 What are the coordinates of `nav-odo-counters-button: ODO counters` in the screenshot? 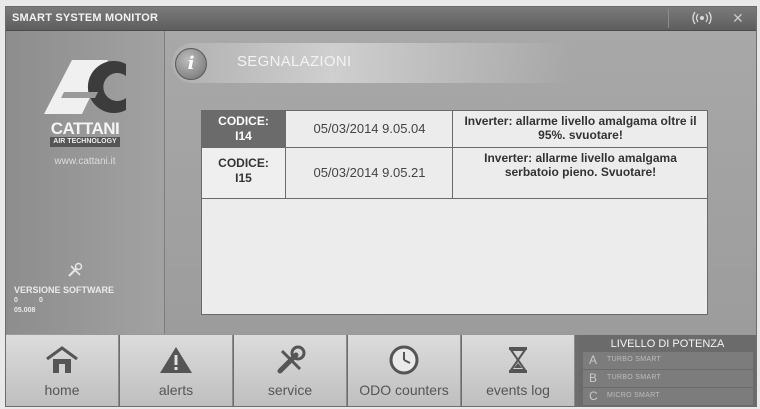 It's located at (404, 370).